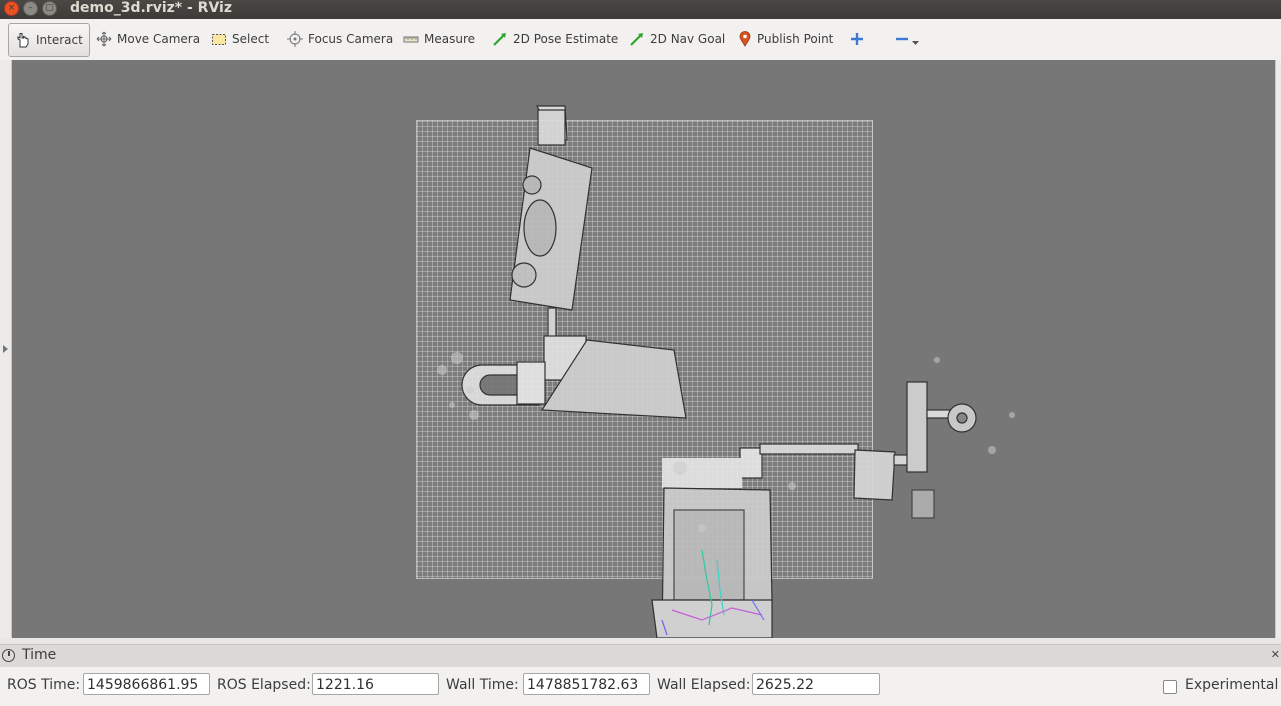  I want to click on maximize-window-button: ▢, so click(49, 8).